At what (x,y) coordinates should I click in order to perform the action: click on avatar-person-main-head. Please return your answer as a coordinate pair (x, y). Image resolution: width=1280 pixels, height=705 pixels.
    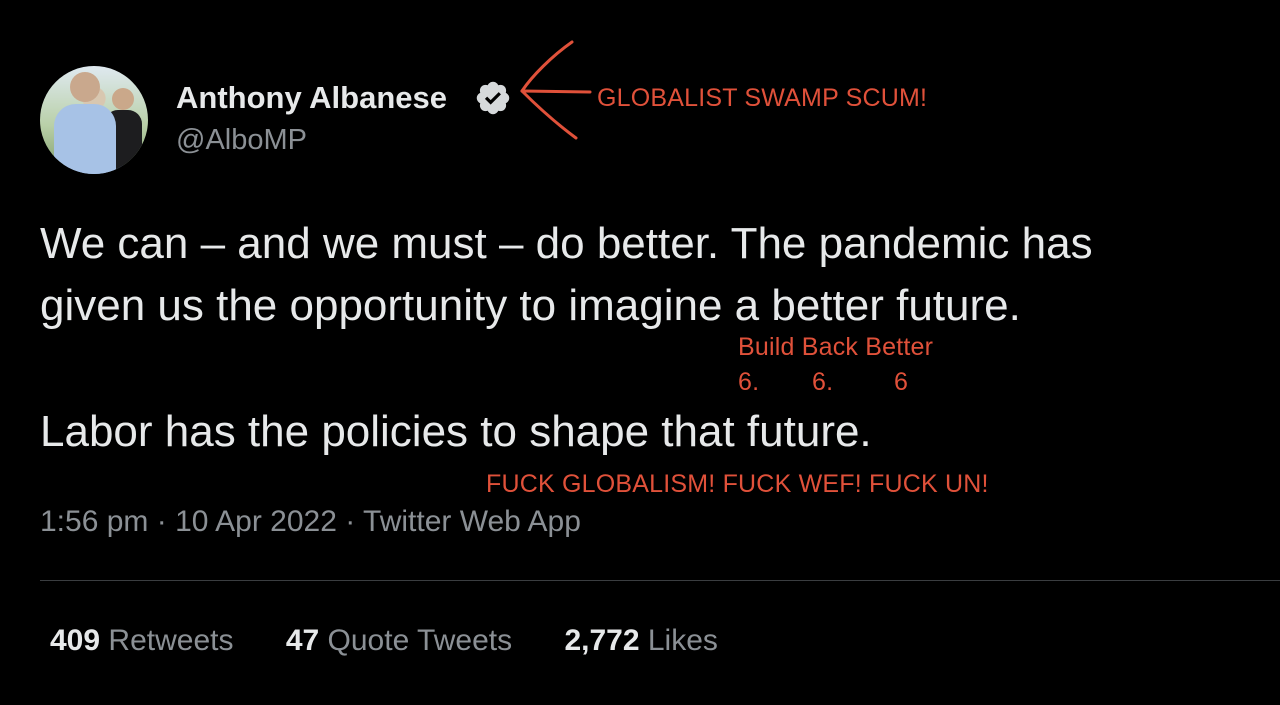
    Looking at the image, I should click on (85, 87).